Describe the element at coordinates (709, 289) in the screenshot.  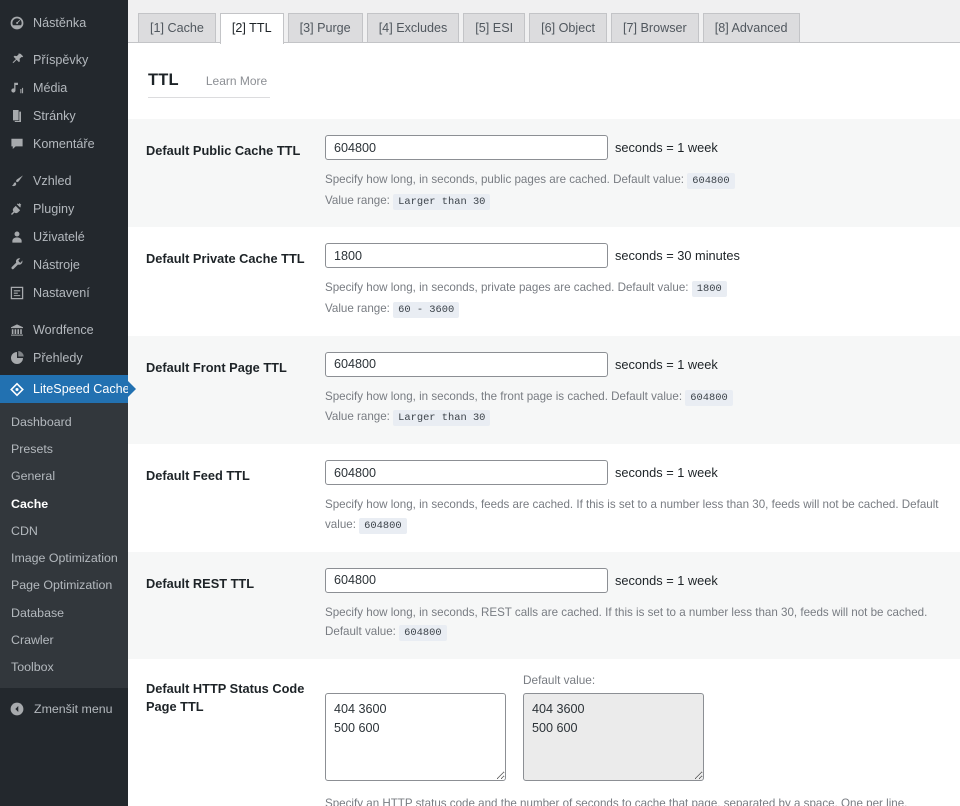
I see `default-value-badge: 1800` at that location.